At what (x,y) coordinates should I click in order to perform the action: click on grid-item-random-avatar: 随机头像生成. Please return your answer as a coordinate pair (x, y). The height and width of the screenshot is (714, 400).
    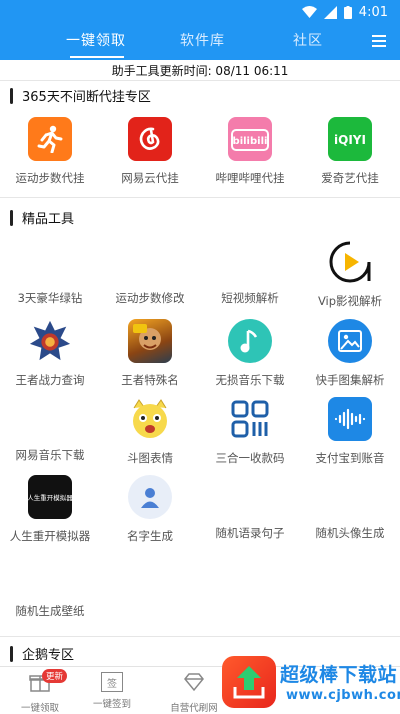
    Looking at the image, I should click on (350, 533).